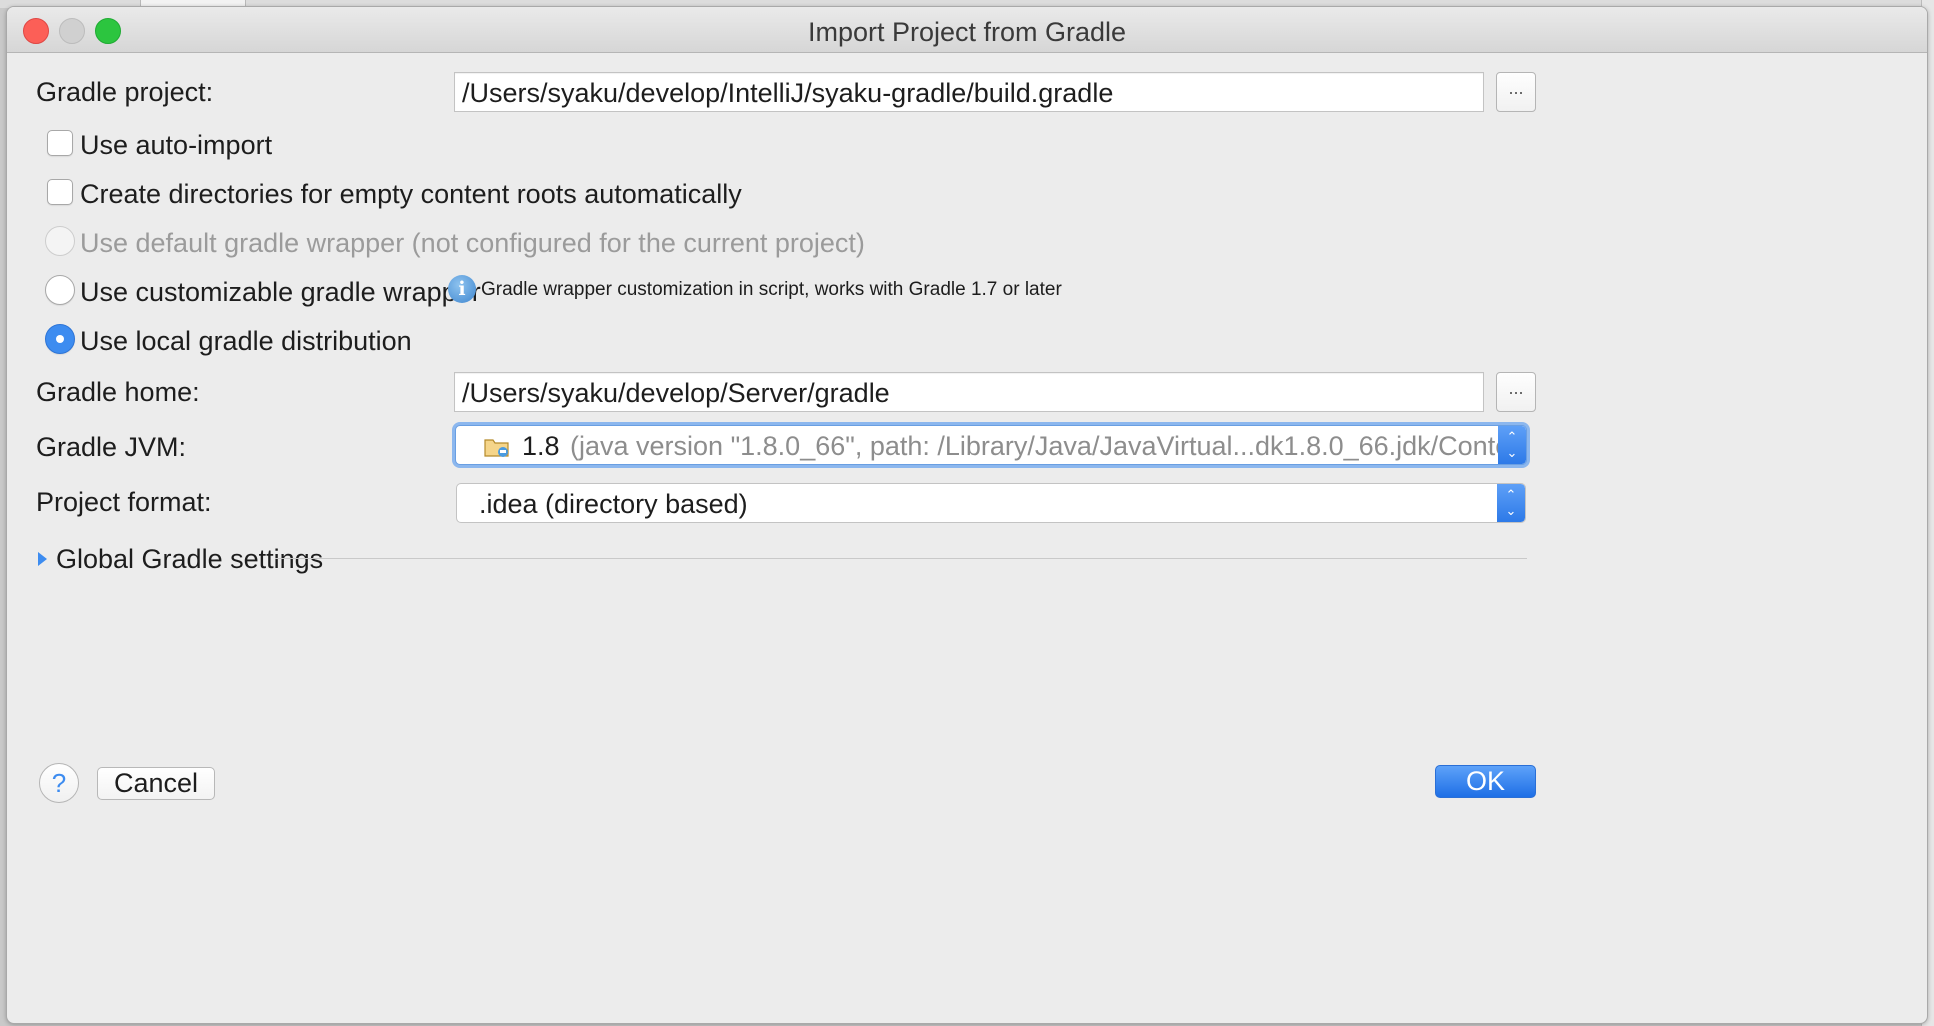  What do you see at coordinates (991, 503) in the screenshot?
I see `project-format-dropdown: .idea (directory based) ⌃ ⌄` at bounding box center [991, 503].